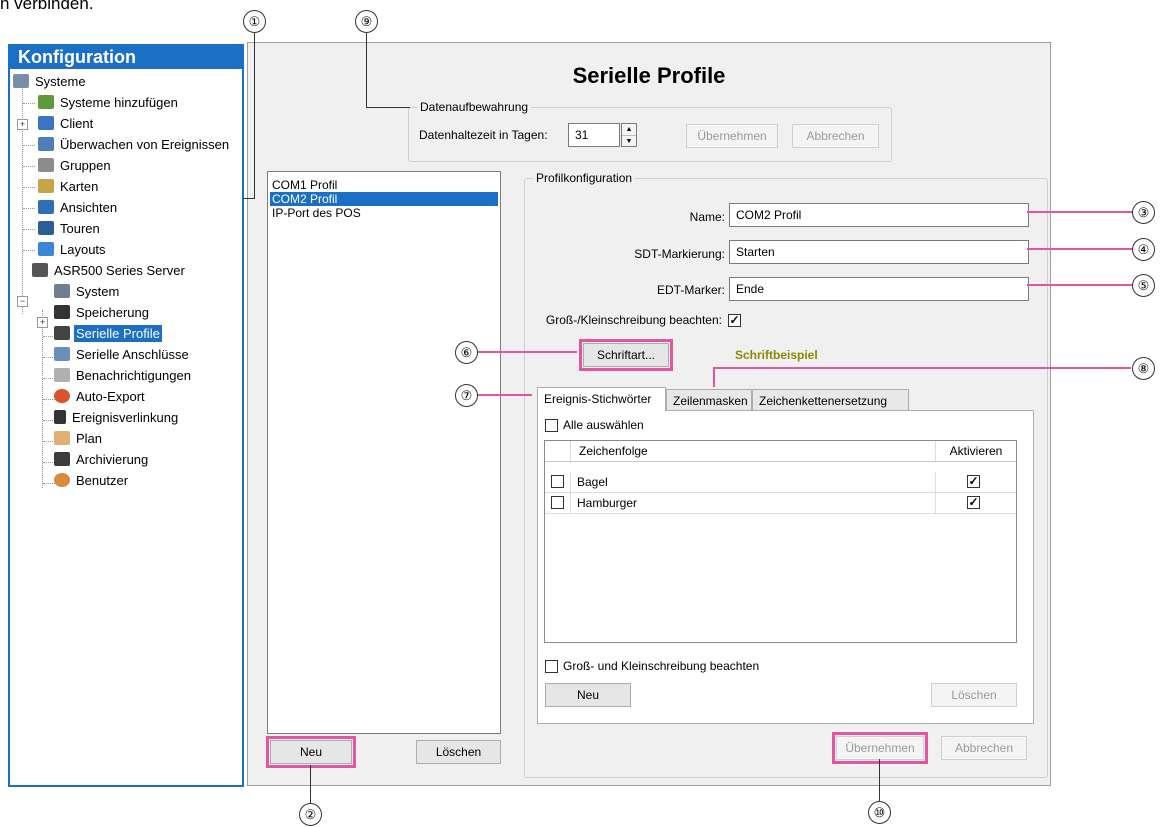 The image size is (1163, 827). Describe the element at coordinates (879, 289) in the screenshot. I see `edt-input: Ende` at that location.